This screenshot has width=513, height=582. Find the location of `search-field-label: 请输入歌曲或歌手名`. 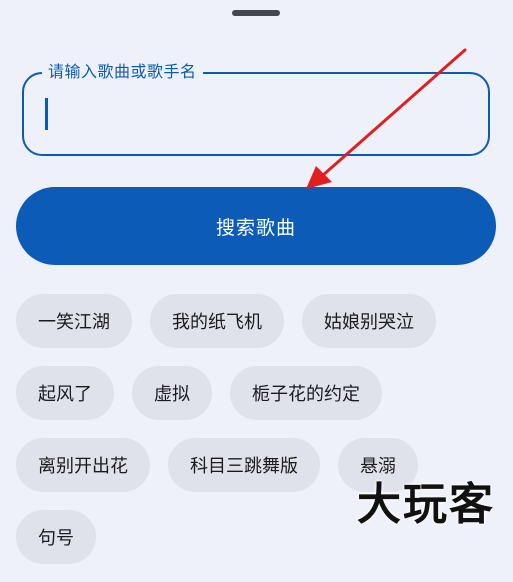

search-field-label: 请输入歌曲或歌手名 is located at coordinates (122, 72).